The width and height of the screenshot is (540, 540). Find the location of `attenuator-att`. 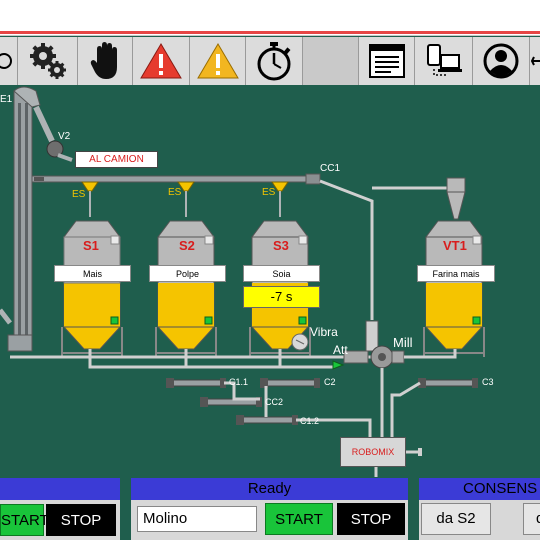

attenuator-att is located at coordinates (338, 365).